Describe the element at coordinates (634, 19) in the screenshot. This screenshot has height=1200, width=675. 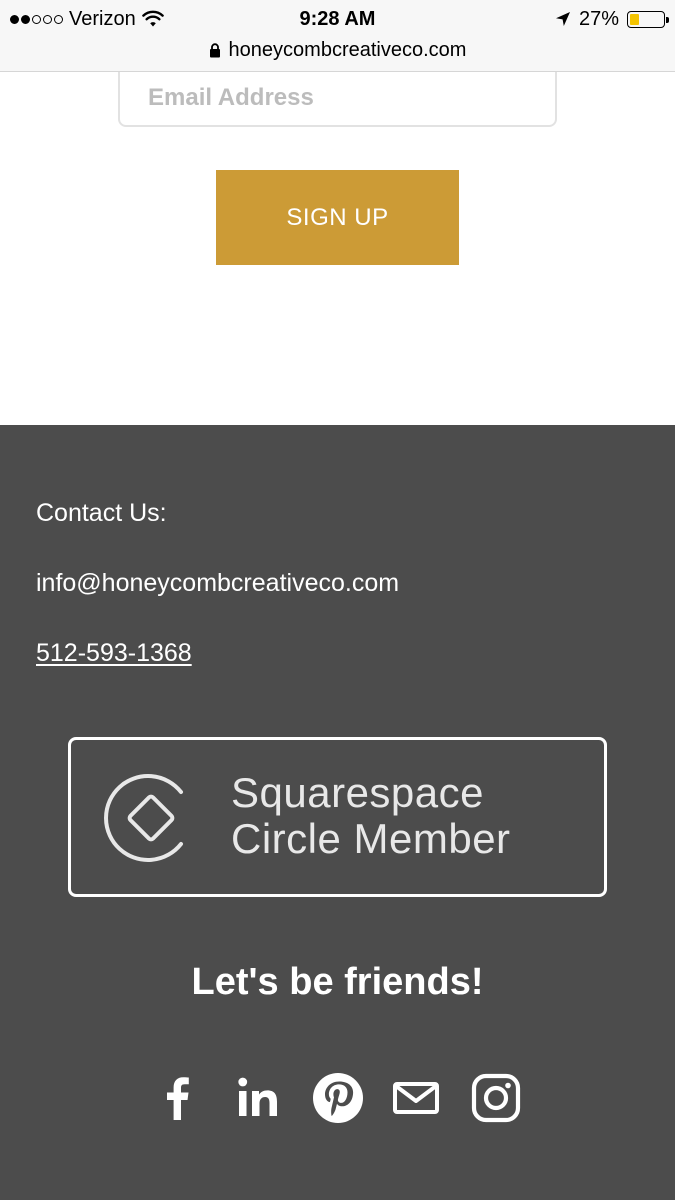
I see `battery-level` at that location.